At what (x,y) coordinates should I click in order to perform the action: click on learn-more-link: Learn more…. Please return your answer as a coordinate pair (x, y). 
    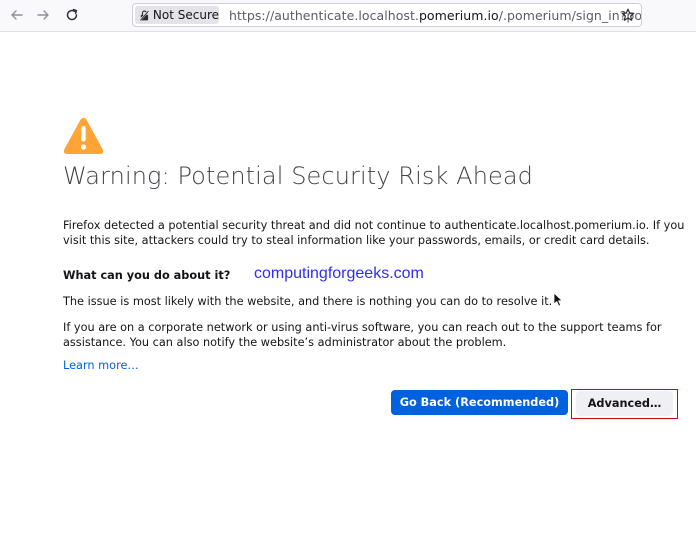
    Looking at the image, I should click on (101, 365).